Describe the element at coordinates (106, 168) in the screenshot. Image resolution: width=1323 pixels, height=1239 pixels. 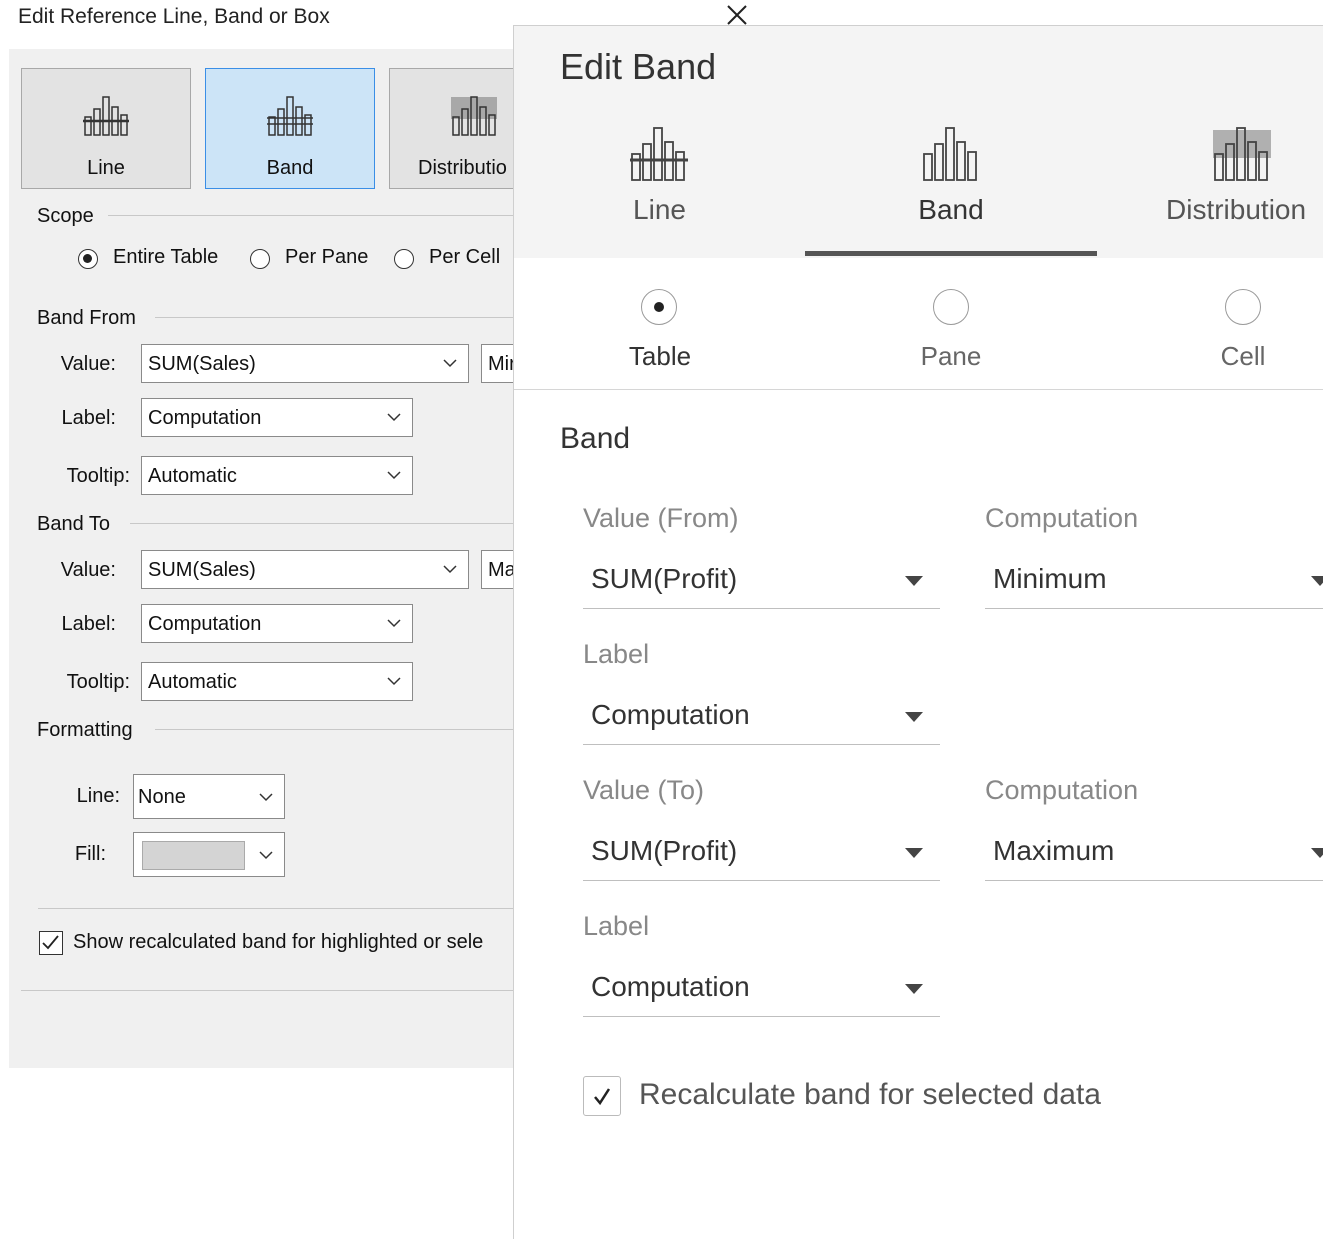
I see `type-button-label: Line` at that location.